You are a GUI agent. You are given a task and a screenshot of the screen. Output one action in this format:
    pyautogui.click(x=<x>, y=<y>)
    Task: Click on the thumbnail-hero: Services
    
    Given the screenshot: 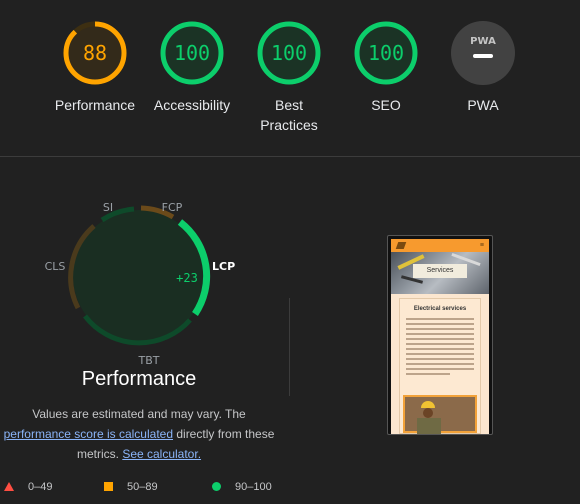 What is the action you would take?
    pyautogui.click(x=440, y=273)
    